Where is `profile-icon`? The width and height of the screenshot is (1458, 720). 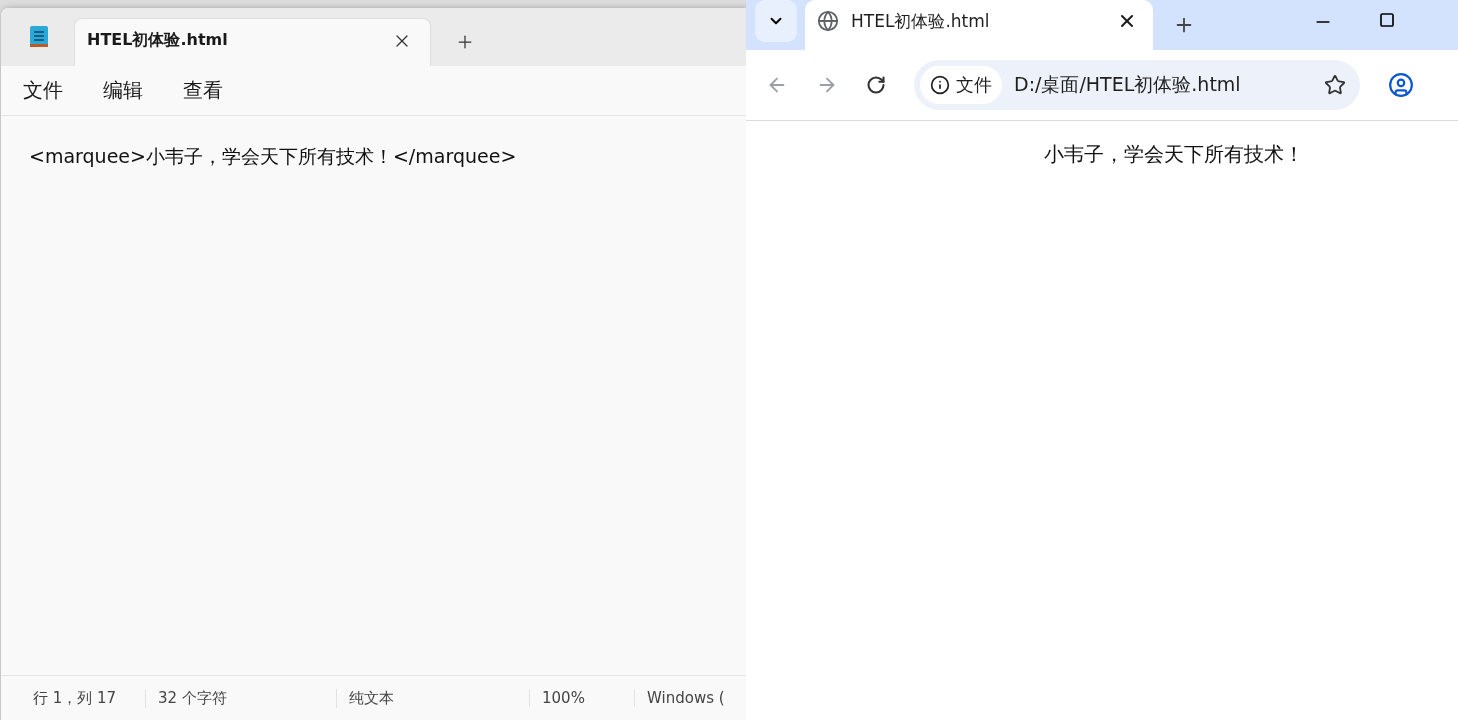 profile-icon is located at coordinates (1401, 85).